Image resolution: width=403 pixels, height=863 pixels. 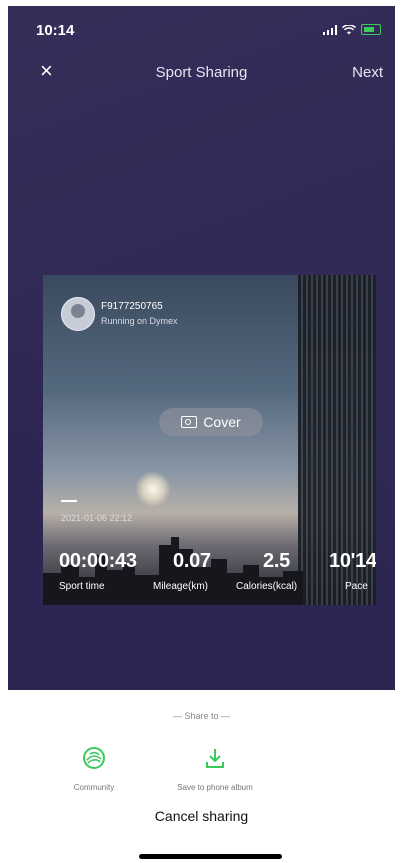 What do you see at coordinates (82, 586) in the screenshot?
I see `stat-sport-time-label: Sport time` at bounding box center [82, 586].